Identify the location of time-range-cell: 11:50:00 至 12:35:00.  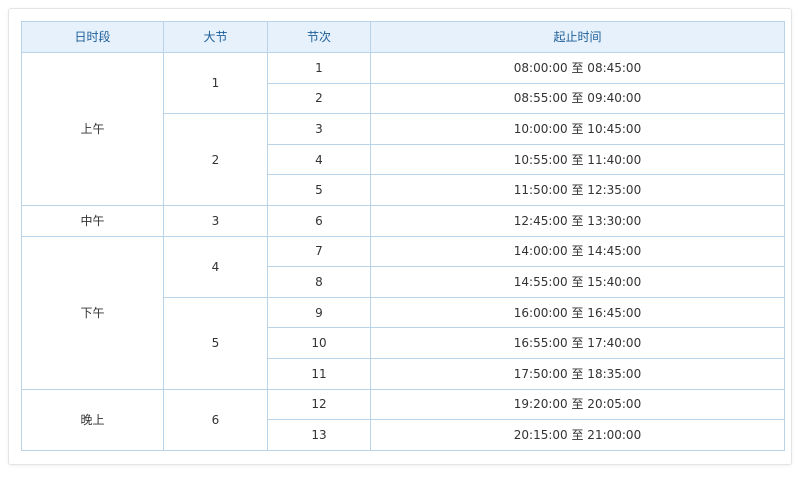
(577, 190).